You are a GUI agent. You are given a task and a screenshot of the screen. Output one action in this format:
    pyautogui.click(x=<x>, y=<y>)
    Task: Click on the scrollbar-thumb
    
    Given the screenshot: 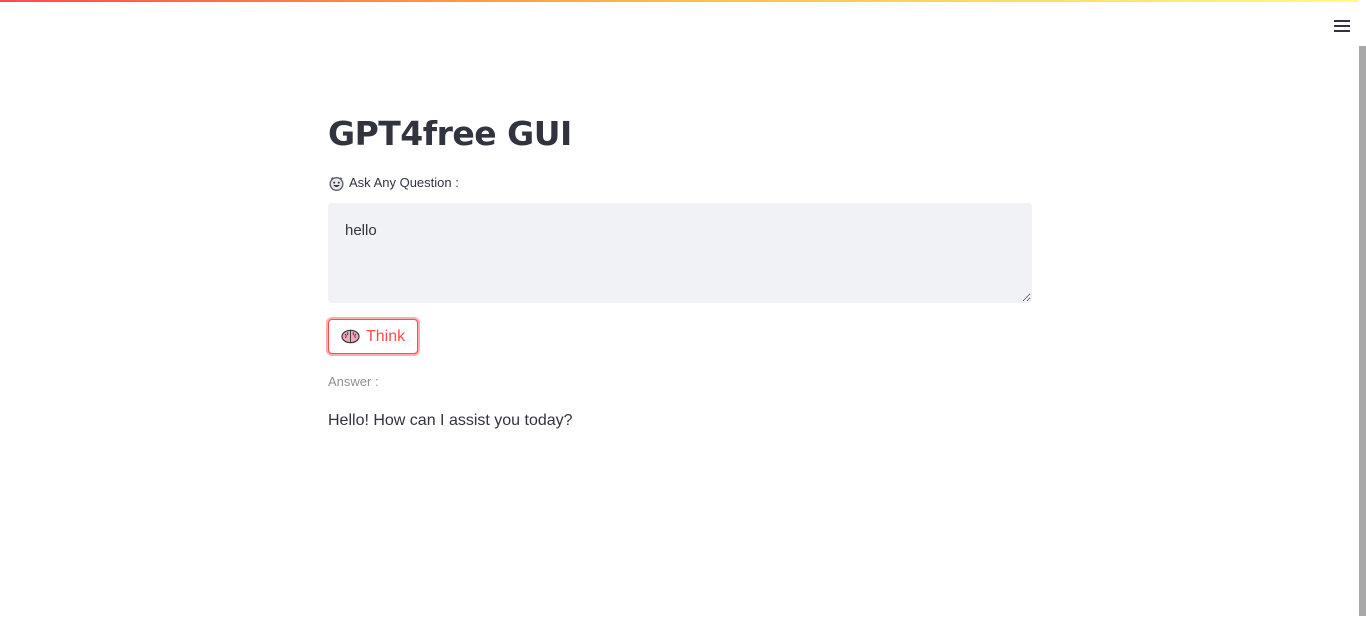 What is the action you would take?
    pyautogui.click(x=1362, y=331)
    